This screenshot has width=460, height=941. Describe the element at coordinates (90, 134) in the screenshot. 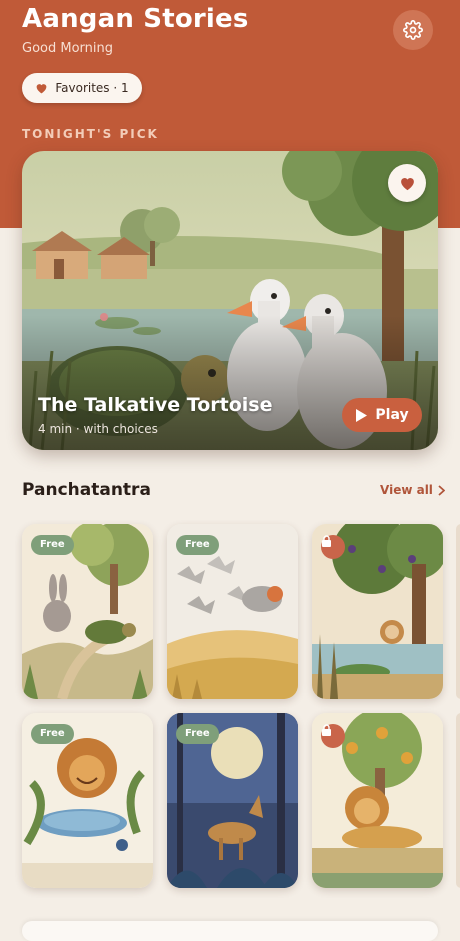

I see `section-label-tonights-pick: TONIGHT'S PICK` at that location.